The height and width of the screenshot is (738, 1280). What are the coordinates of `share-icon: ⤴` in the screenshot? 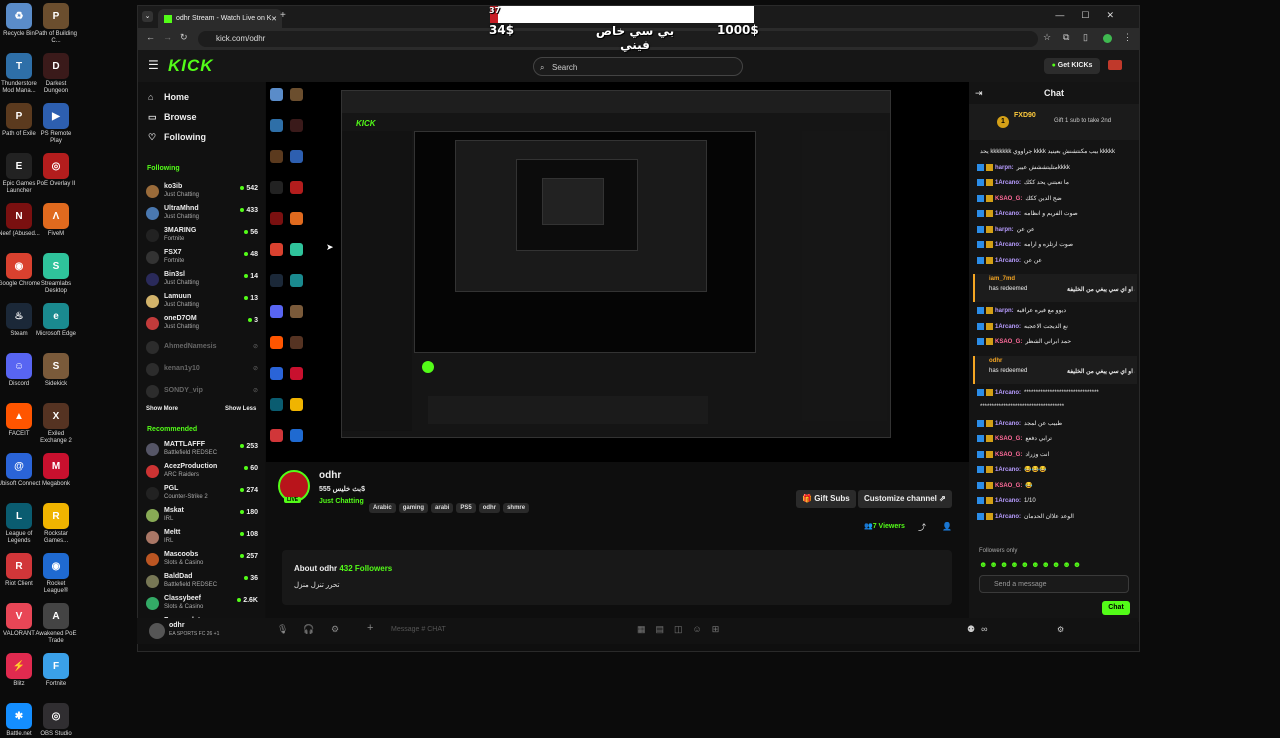 It's located at (922, 527).